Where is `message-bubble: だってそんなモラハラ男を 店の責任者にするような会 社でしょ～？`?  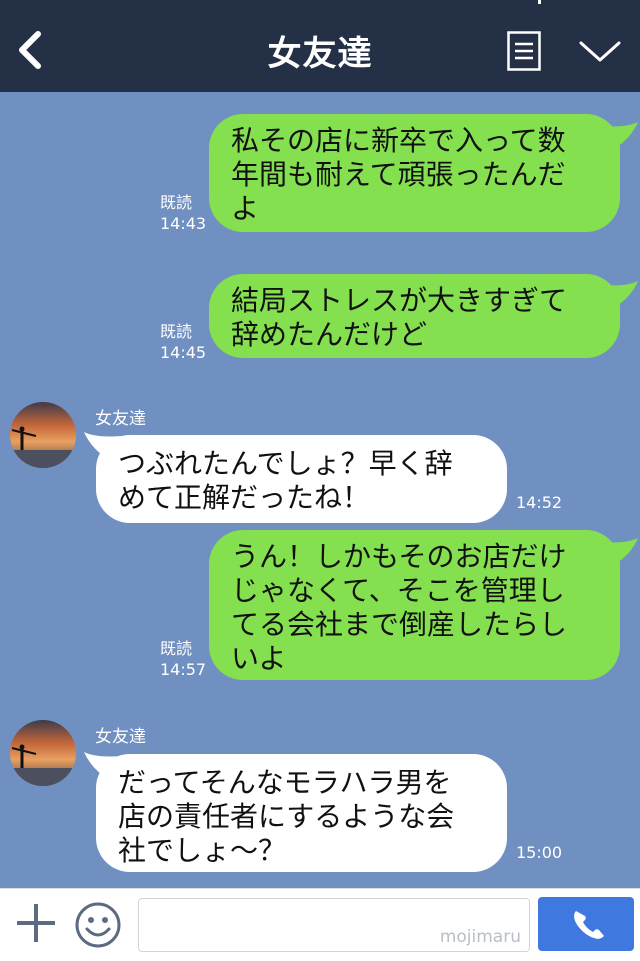 message-bubble: だってそんなモラハラ男を 店の責任者にするような会 社でしょ～？ is located at coordinates (301, 813).